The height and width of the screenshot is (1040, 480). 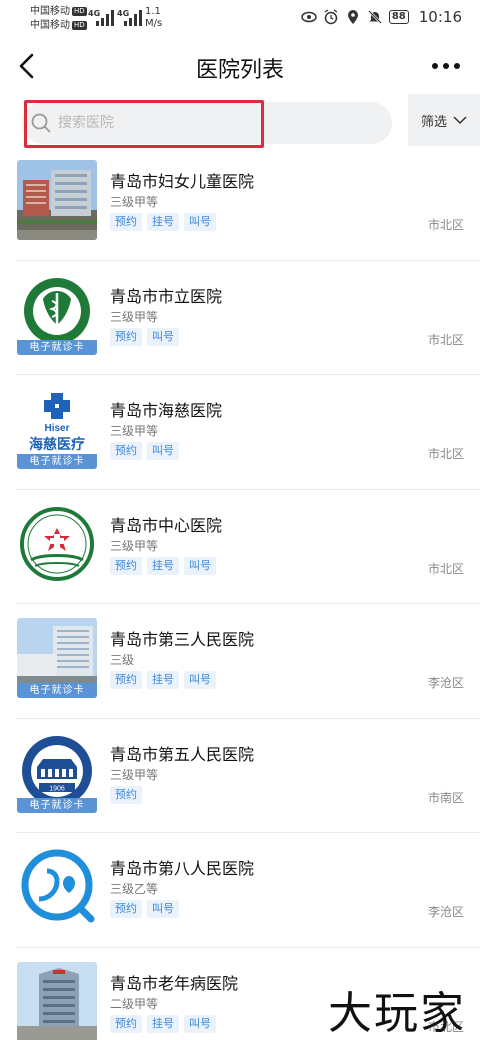 What do you see at coordinates (398, 17) in the screenshot?
I see `battery-indicator: 88` at bounding box center [398, 17].